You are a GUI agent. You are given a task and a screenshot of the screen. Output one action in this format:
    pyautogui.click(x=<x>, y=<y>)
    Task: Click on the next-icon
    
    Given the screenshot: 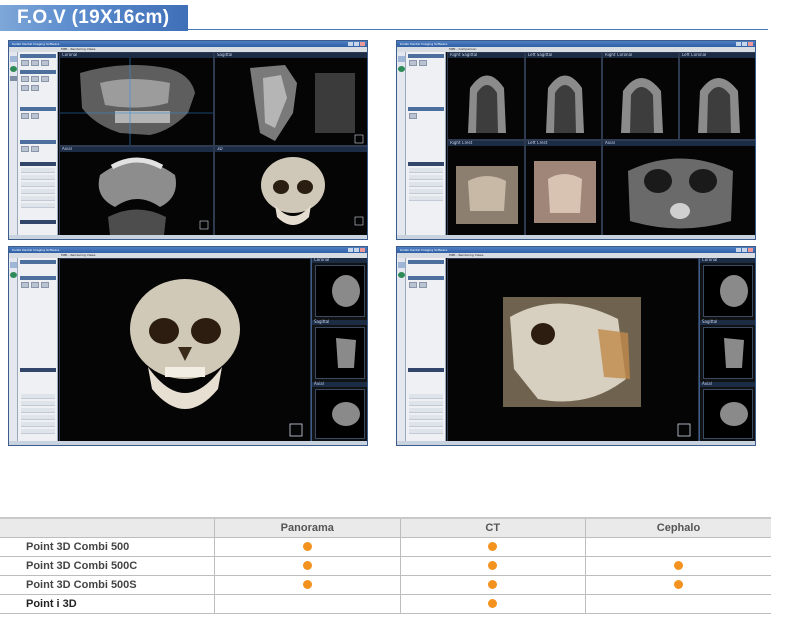 What is the action you would take?
    pyautogui.click(x=13, y=78)
    